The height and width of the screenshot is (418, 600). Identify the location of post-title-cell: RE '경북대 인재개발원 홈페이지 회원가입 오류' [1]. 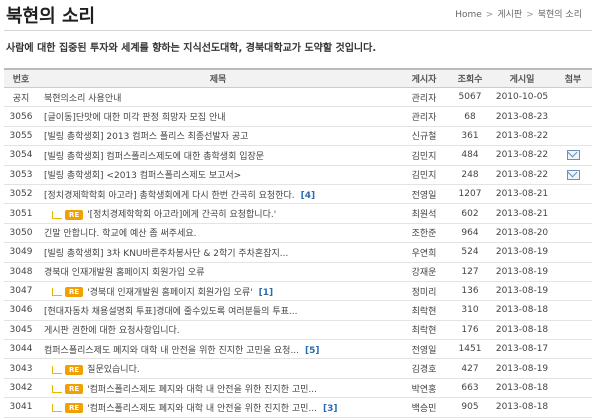
(218, 291).